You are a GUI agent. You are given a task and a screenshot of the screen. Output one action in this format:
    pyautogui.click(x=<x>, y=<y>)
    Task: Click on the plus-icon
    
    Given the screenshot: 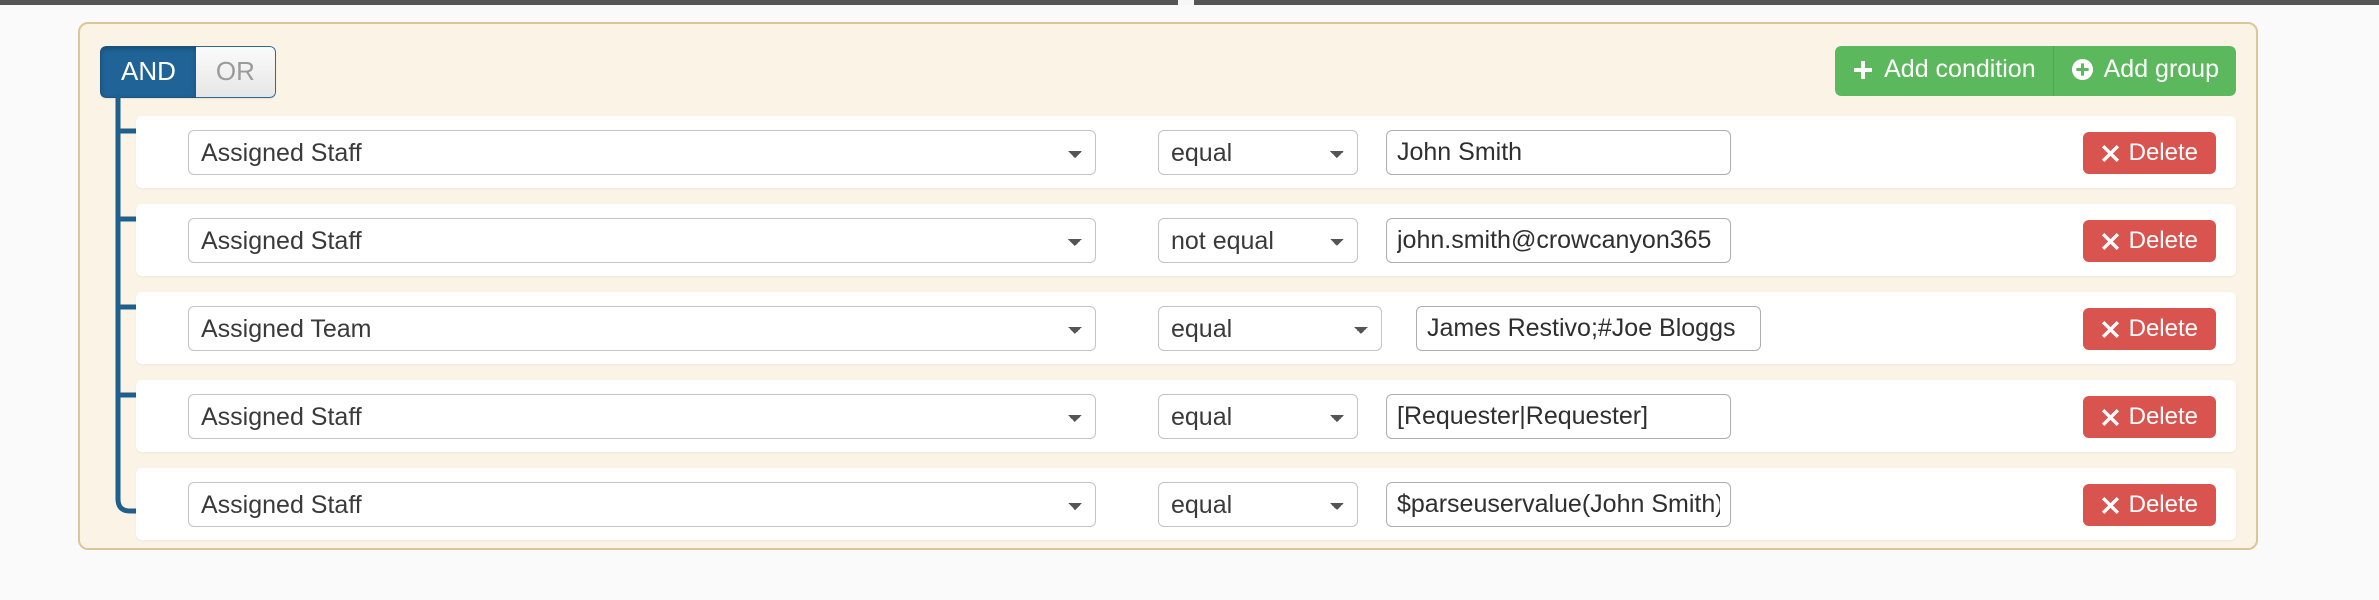 What is the action you would take?
    pyautogui.click(x=1863, y=70)
    